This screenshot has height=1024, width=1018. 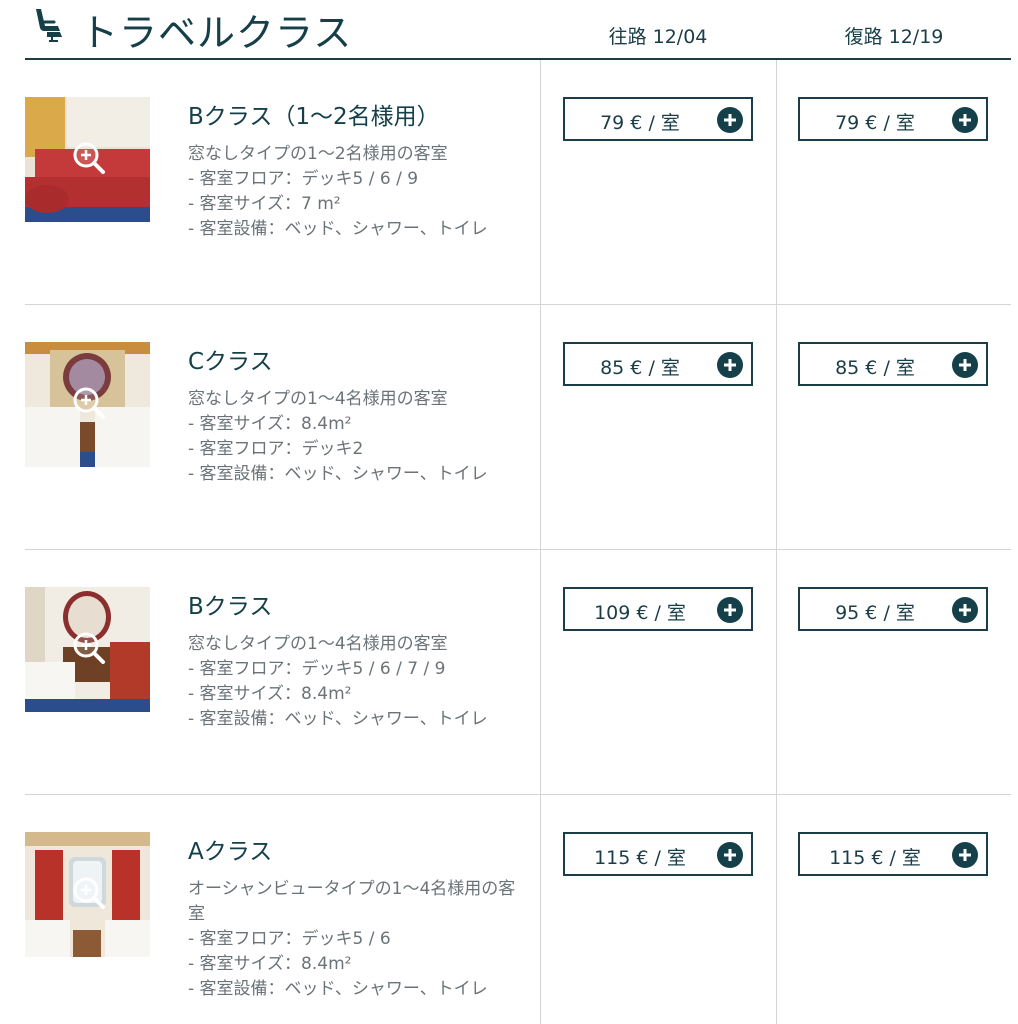 What do you see at coordinates (318, 154) in the screenshot?
I see `room-desc-line: 窓なしタイプの1〜2名様用の客室` at bounding box center [318, 154].